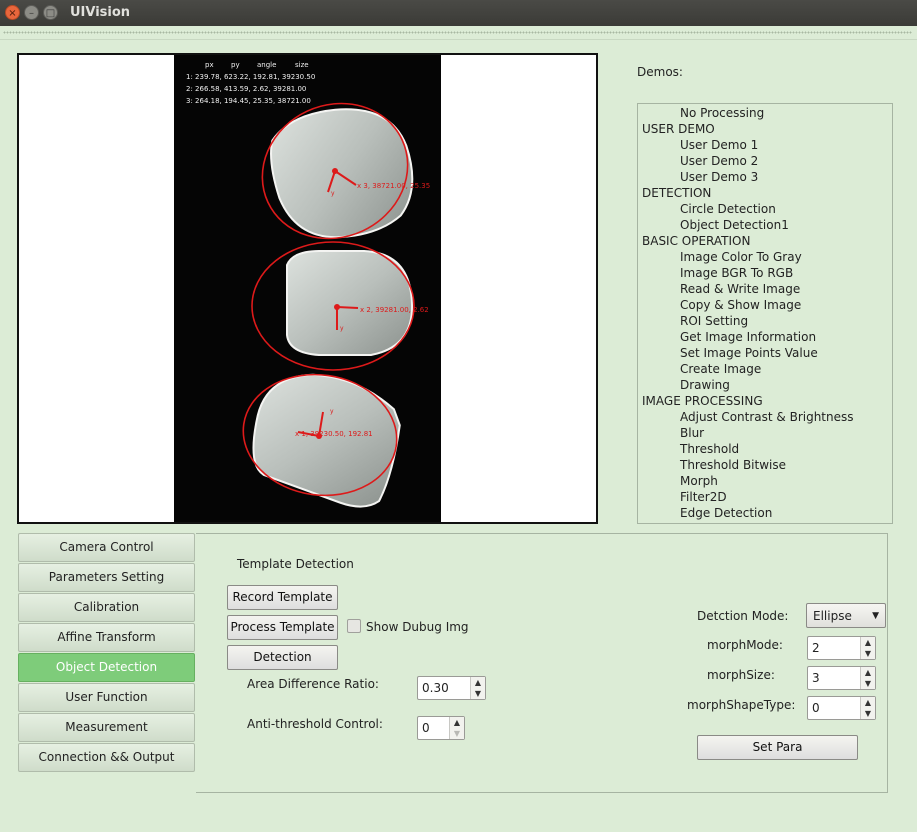 The height and width of the screenshot is (832, 917). What do you see at coordinates (765, 481) in the screenshot?
I see `demo-item: Morph` at bounding box center [765, 481].